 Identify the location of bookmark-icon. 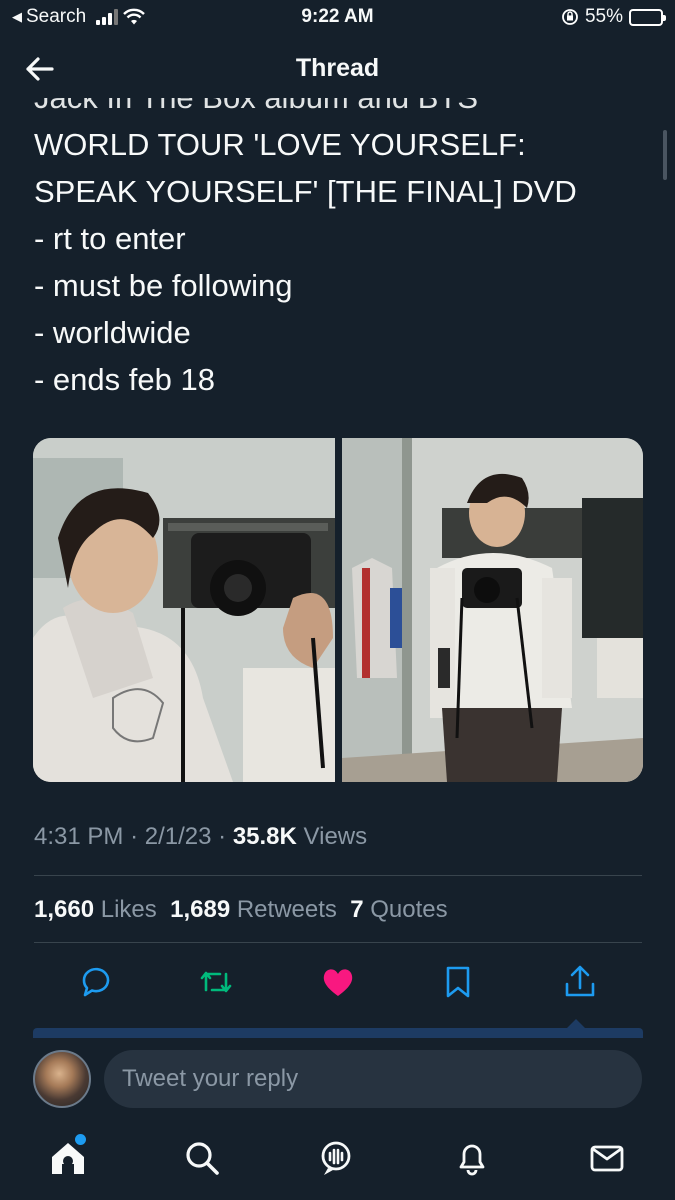
(458, 982).